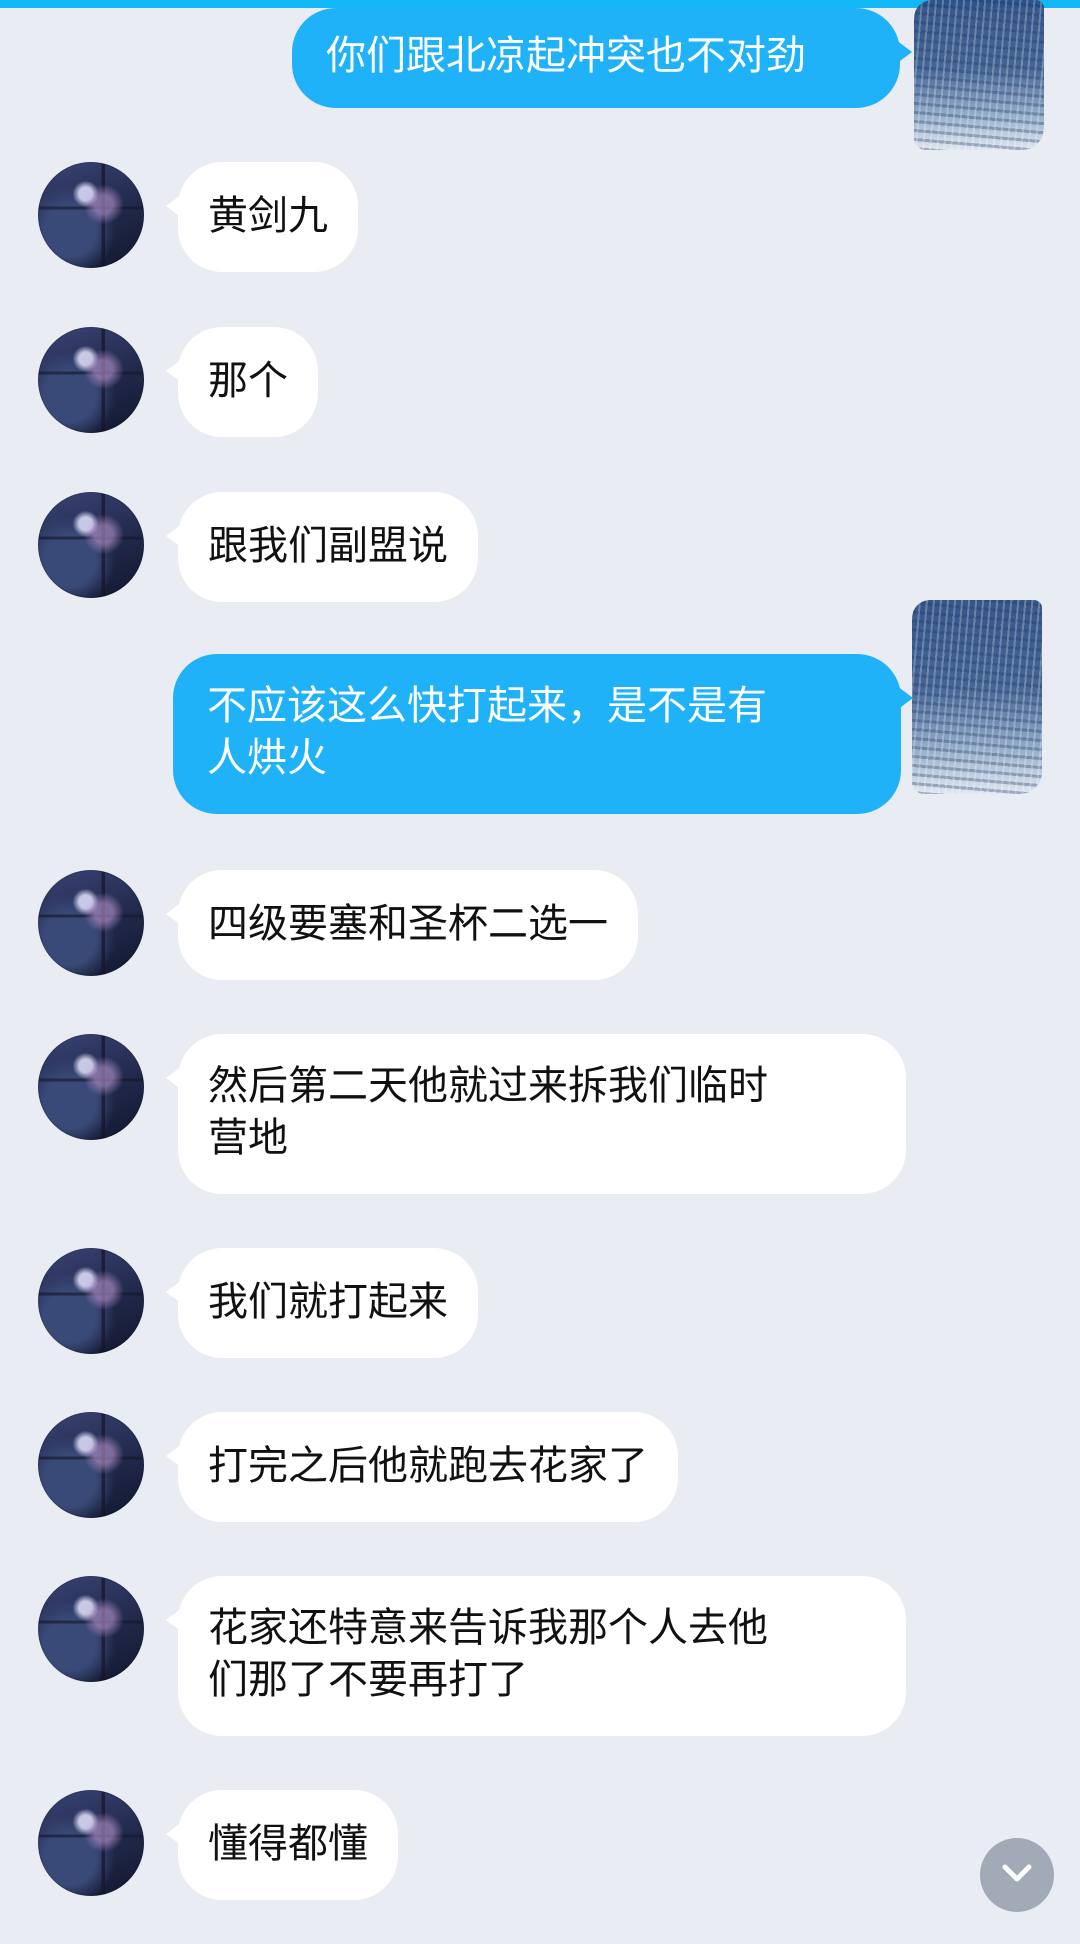 This screenshot has width=1080, height=1944. What do you see at coordinates (536, 1114) in the screenshot?
I see `incoming-message-bubble: 然后第二天他就过来拆我们临时 营地` at bounding box center [536, 1114].